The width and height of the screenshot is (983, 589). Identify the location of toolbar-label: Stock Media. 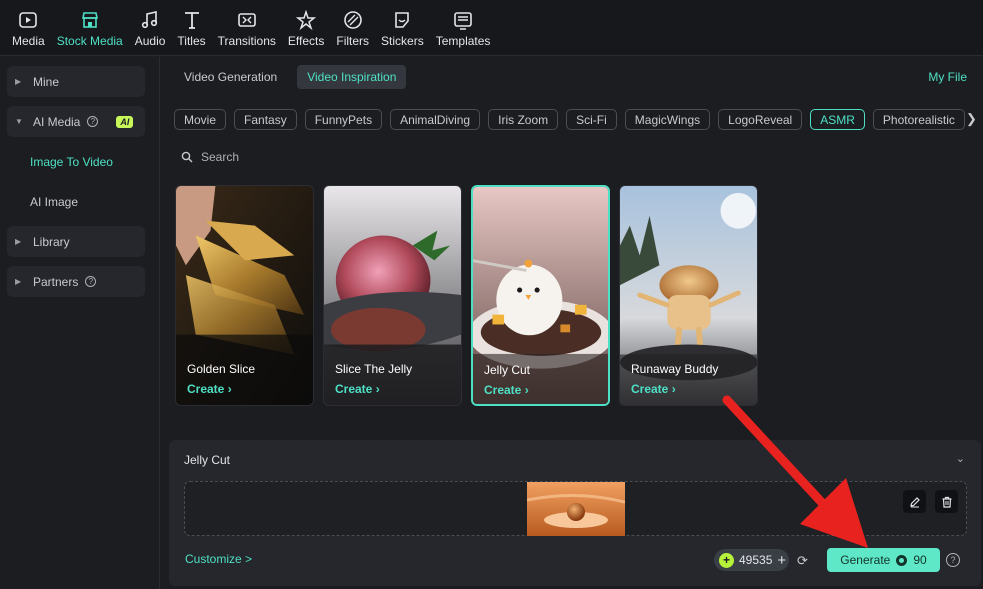
(89, 41).